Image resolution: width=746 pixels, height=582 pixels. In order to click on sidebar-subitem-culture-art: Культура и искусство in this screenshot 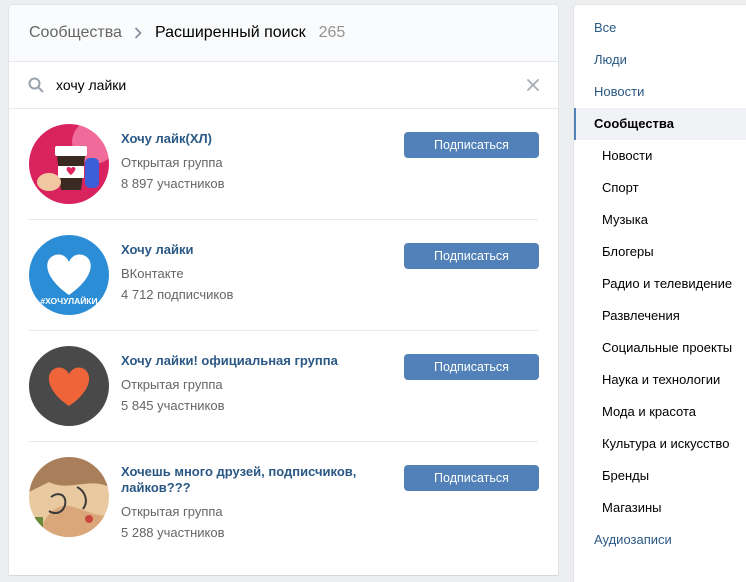, I will do `click(660, 444)`.